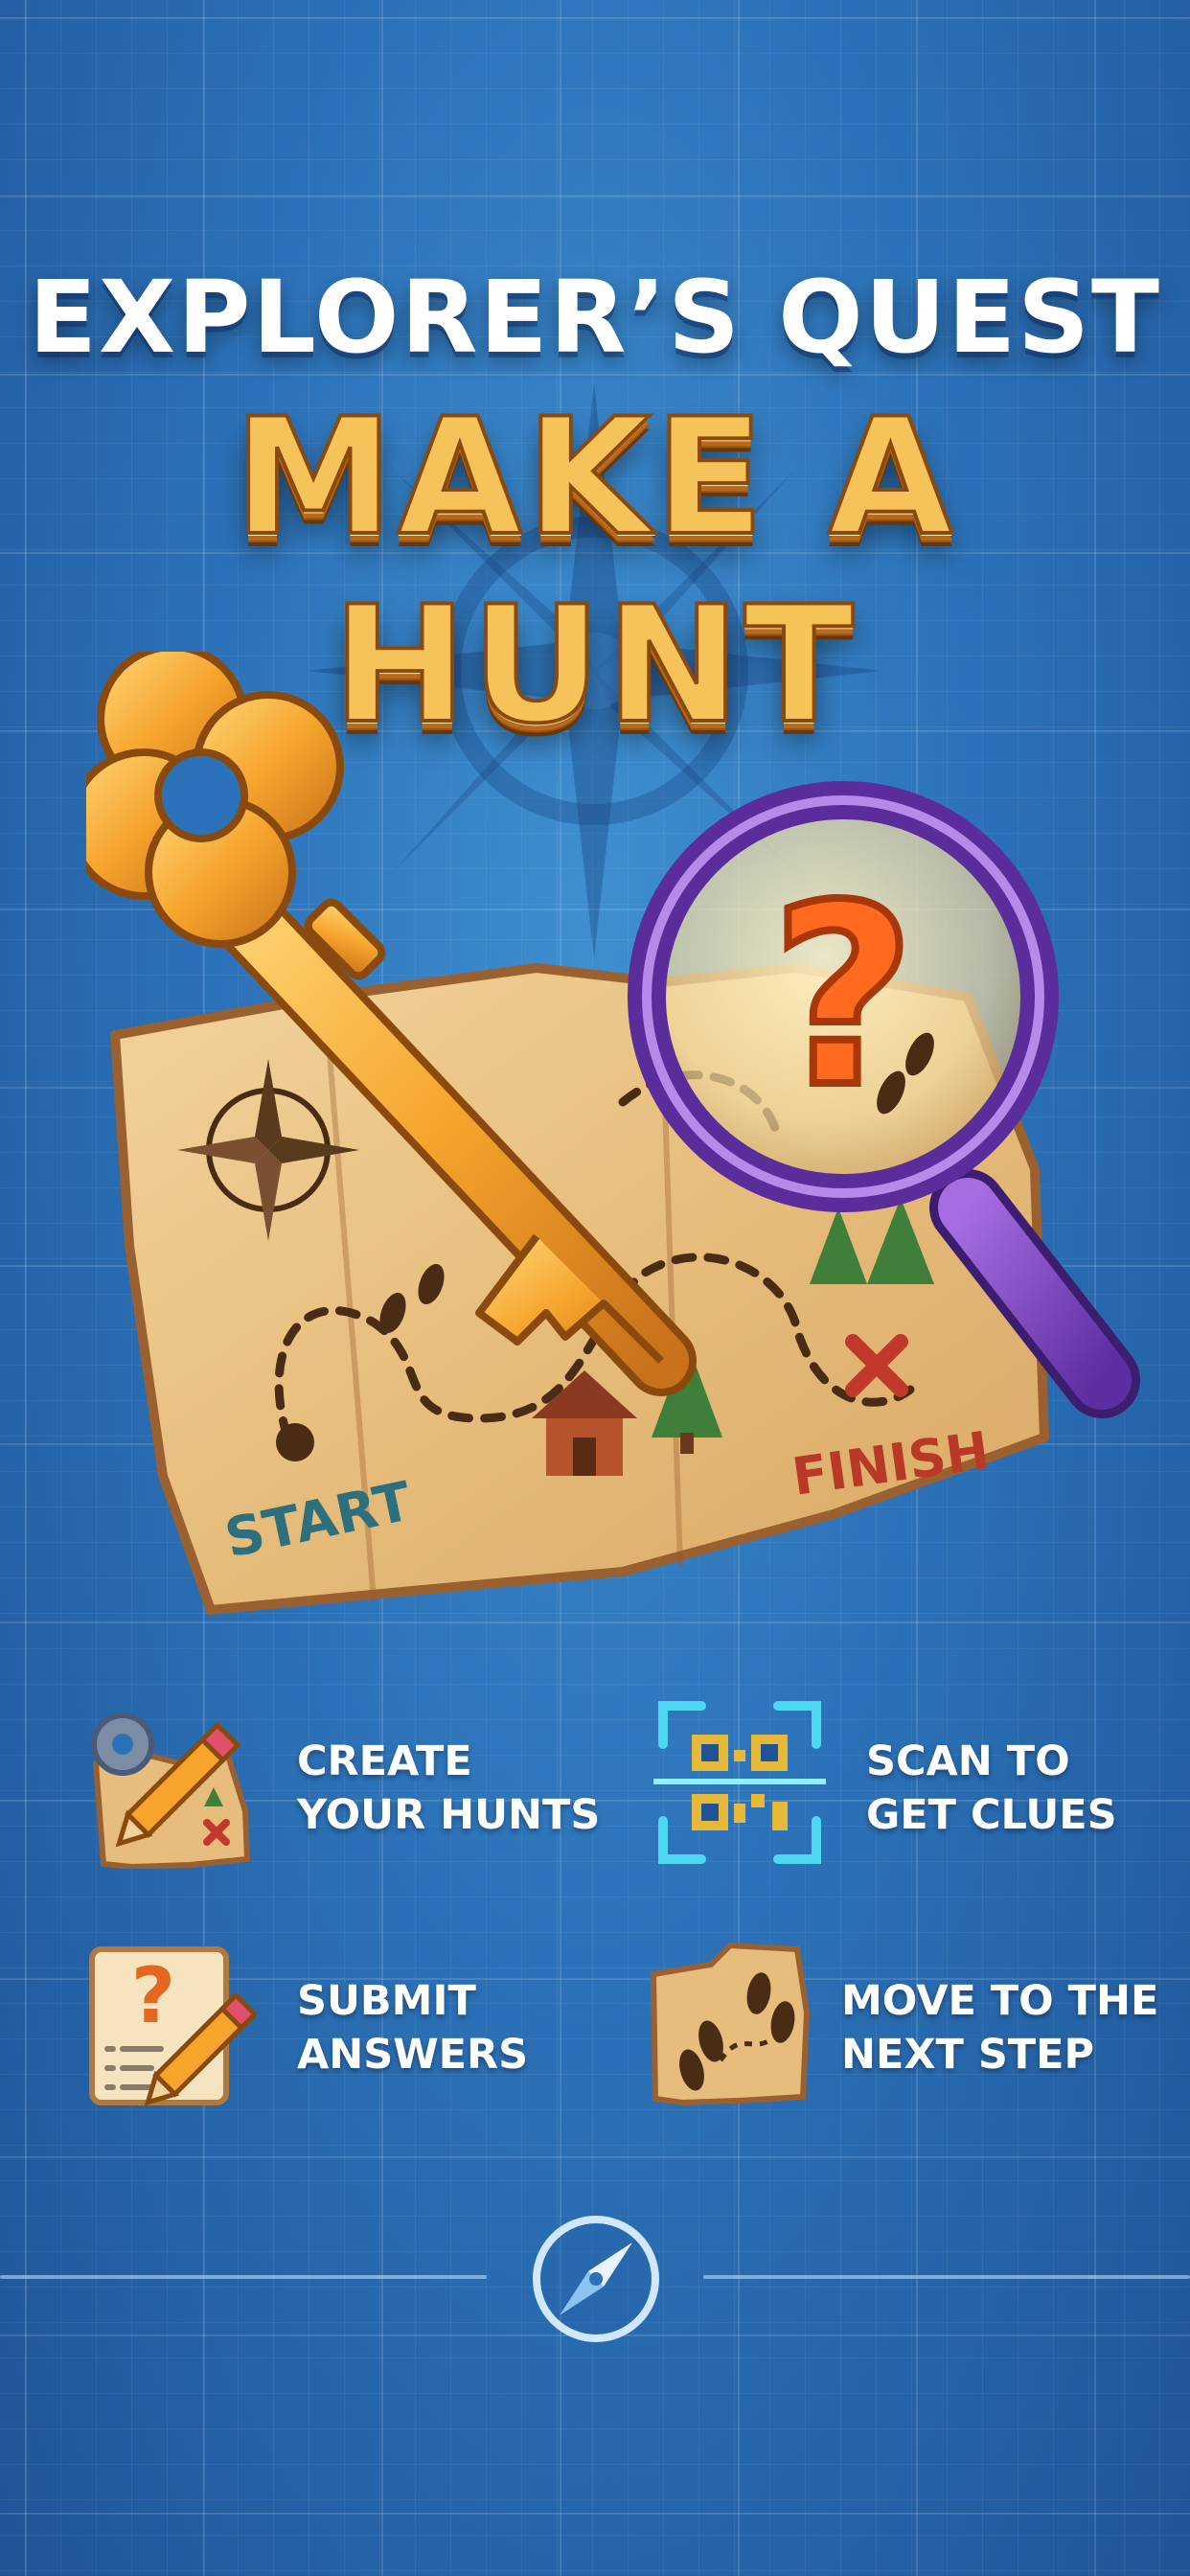 The image size is (1190, 2576). Describe the element at coordinates (387, 2001) in the screenshot. I see `feature-submit-line1: SUBMIT` at that location.